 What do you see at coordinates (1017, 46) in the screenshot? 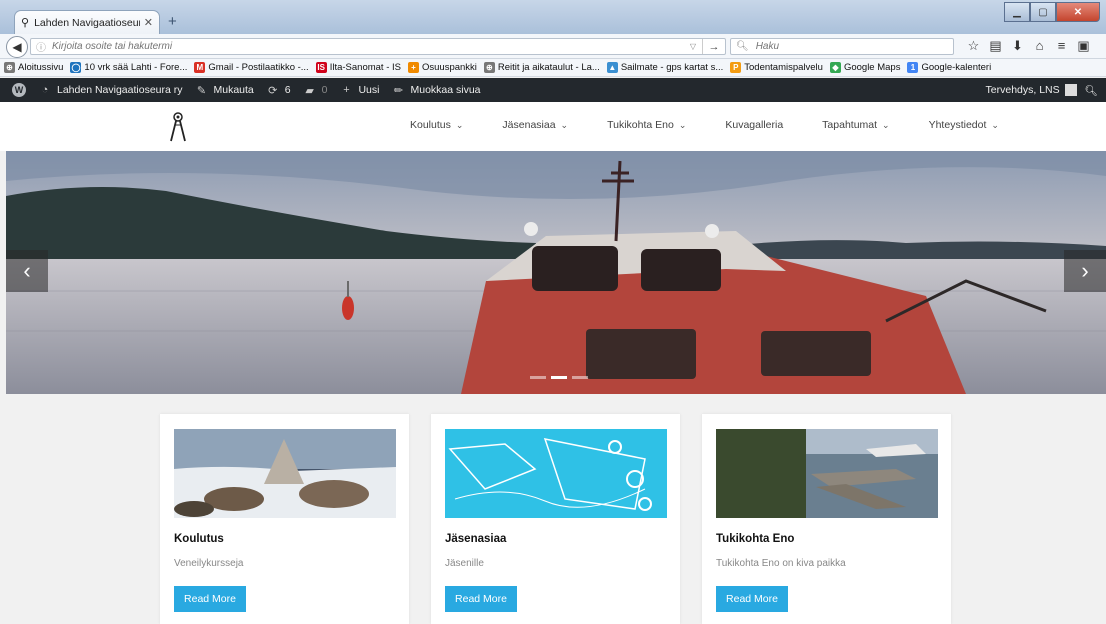
I see `download-icon: ⬇` at bounding box center [1017, 46].